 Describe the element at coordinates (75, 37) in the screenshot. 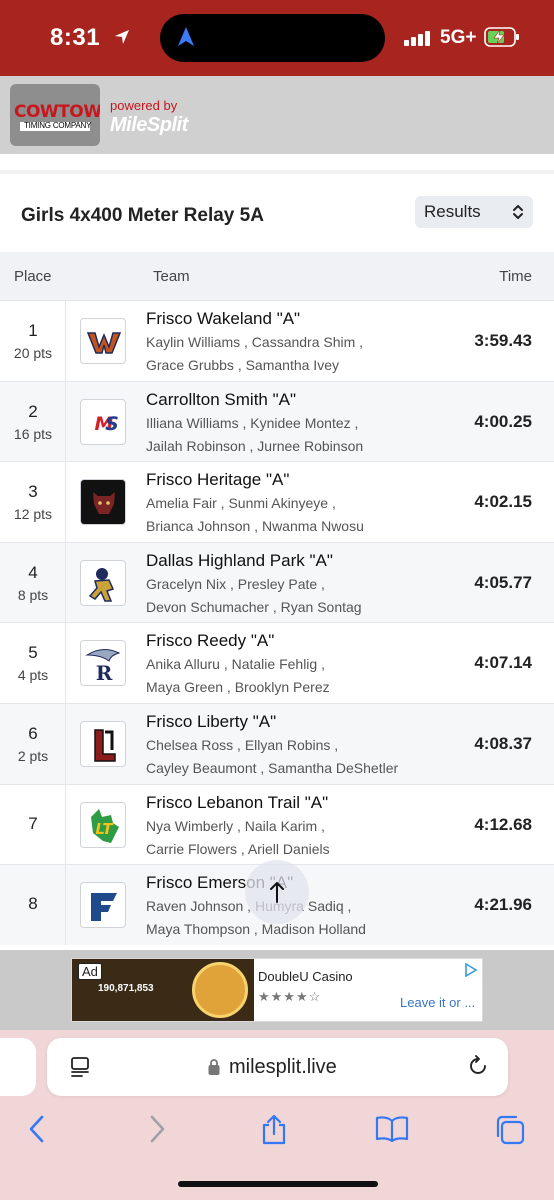

I see `clock: 8:31` at that location.